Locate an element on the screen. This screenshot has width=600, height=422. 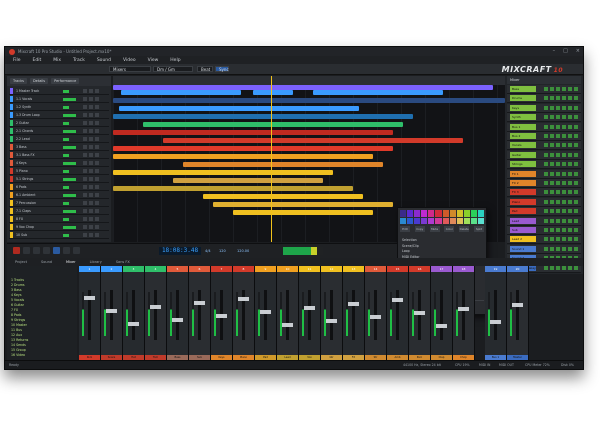
menu-file: File is located at coordinates (17, 60).